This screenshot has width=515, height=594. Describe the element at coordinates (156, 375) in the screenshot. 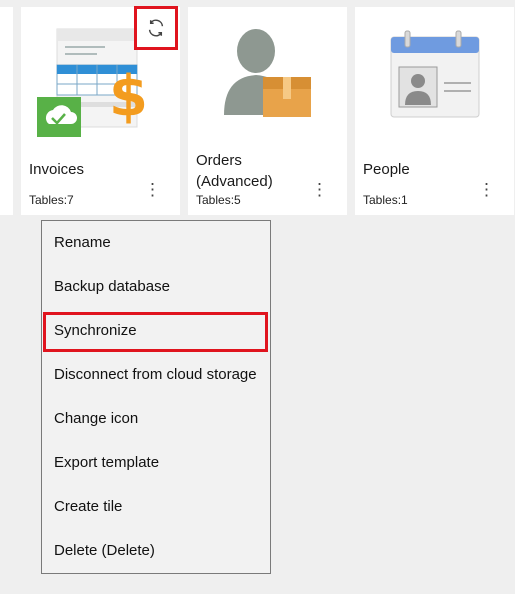

I see `menu-item-disconnect-cloud: Disconnect from cloud storage` at that location.